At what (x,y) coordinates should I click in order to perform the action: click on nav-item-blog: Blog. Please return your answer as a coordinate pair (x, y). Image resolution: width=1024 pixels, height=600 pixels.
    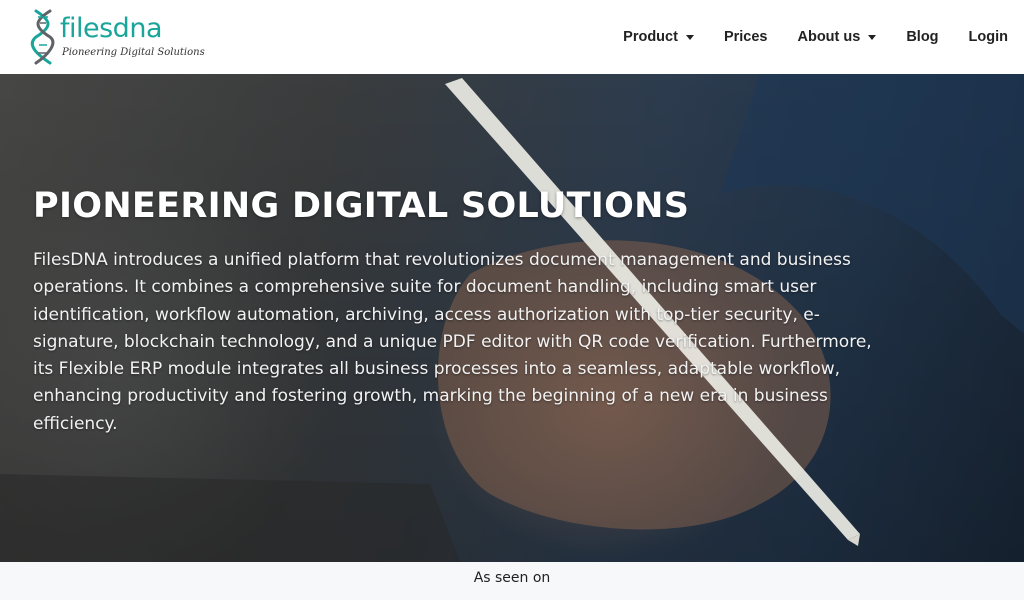
    Looking at the image, I should click on (922, 37).